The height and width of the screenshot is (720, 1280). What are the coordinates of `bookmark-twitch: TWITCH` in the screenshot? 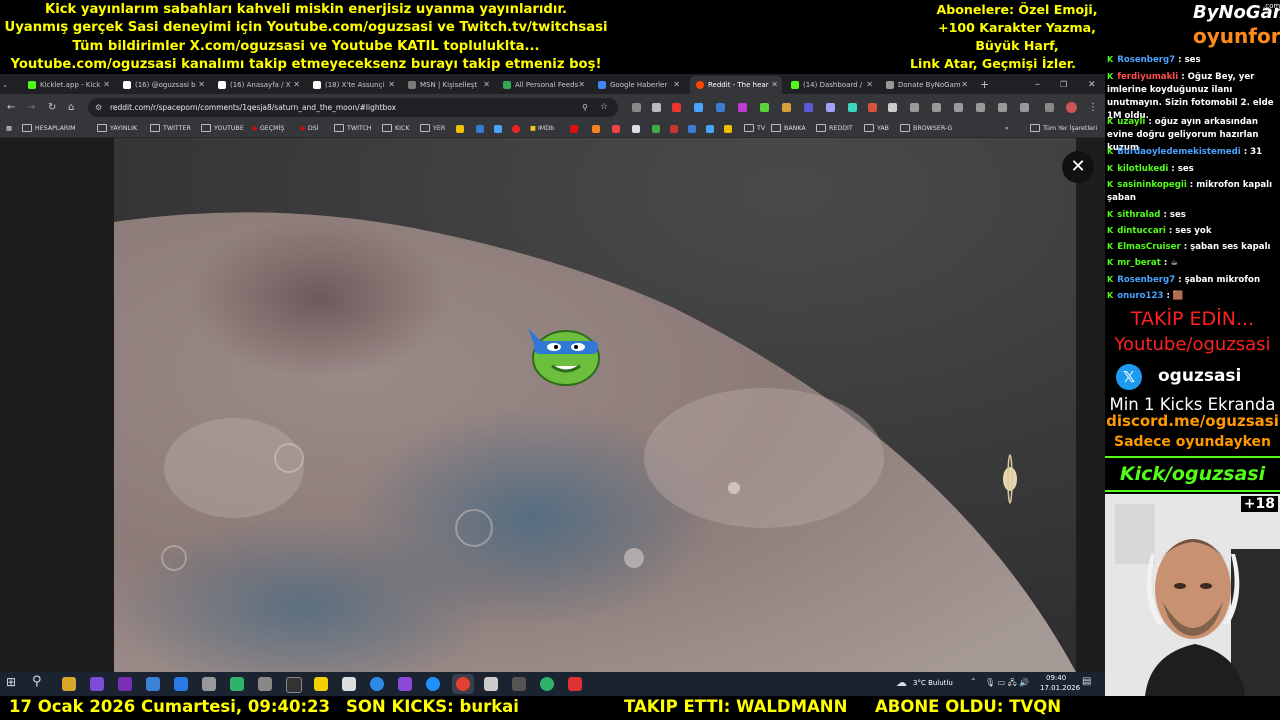 It's located at (353, 129).